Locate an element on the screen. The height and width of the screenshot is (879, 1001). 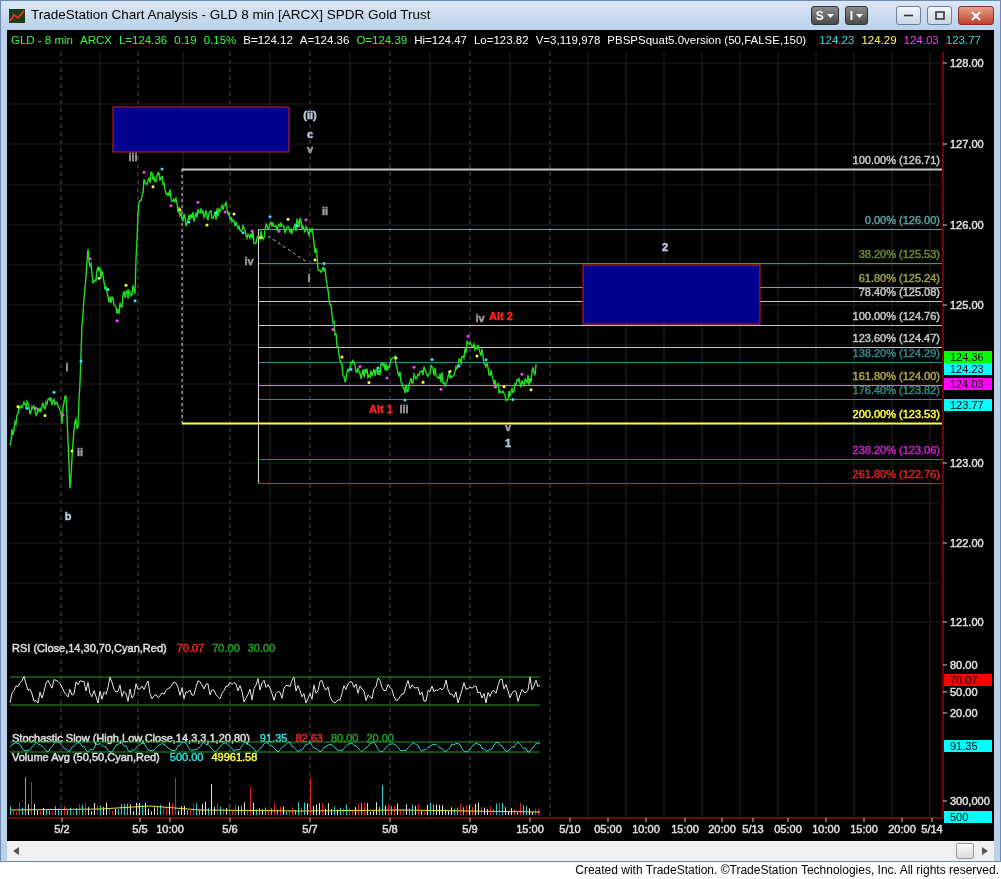
time-axis-label: 5/14 is located at coordinates (932, 829).